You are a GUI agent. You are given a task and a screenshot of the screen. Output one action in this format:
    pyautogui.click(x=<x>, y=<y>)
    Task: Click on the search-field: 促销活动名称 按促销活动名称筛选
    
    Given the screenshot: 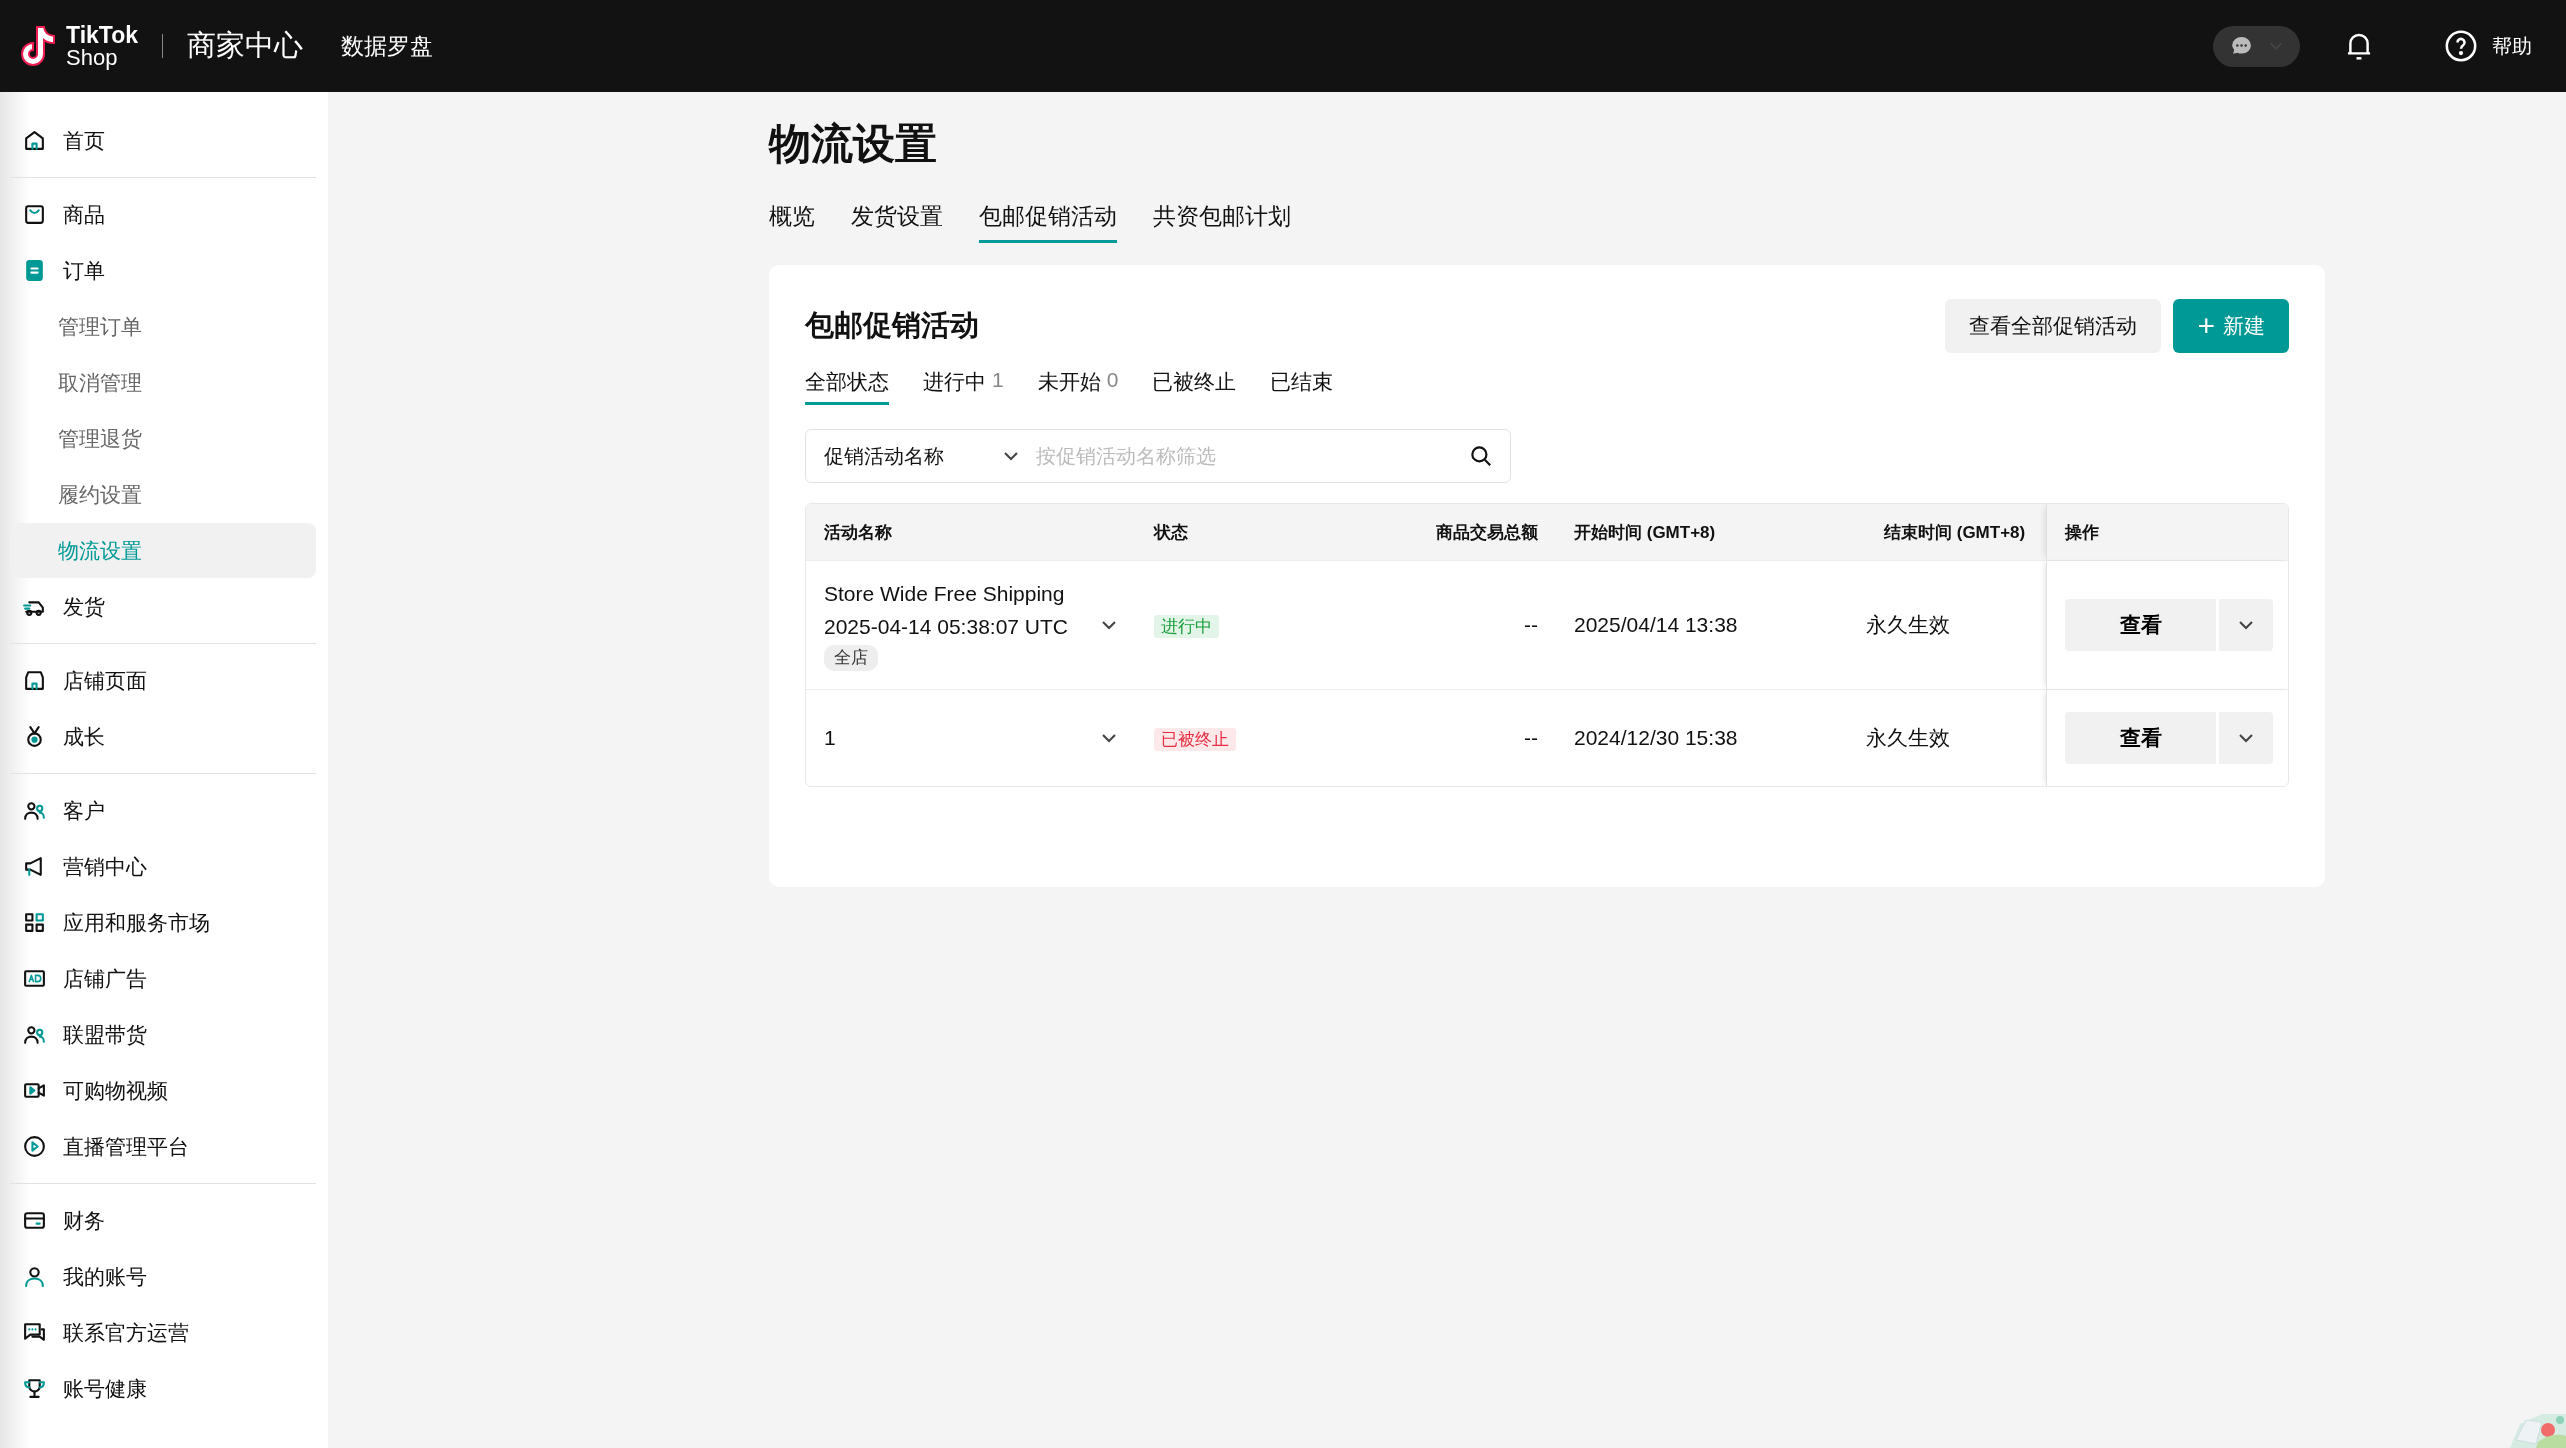 What is the action you would take?
    pyautogui.click(x=1158, y=456)
    